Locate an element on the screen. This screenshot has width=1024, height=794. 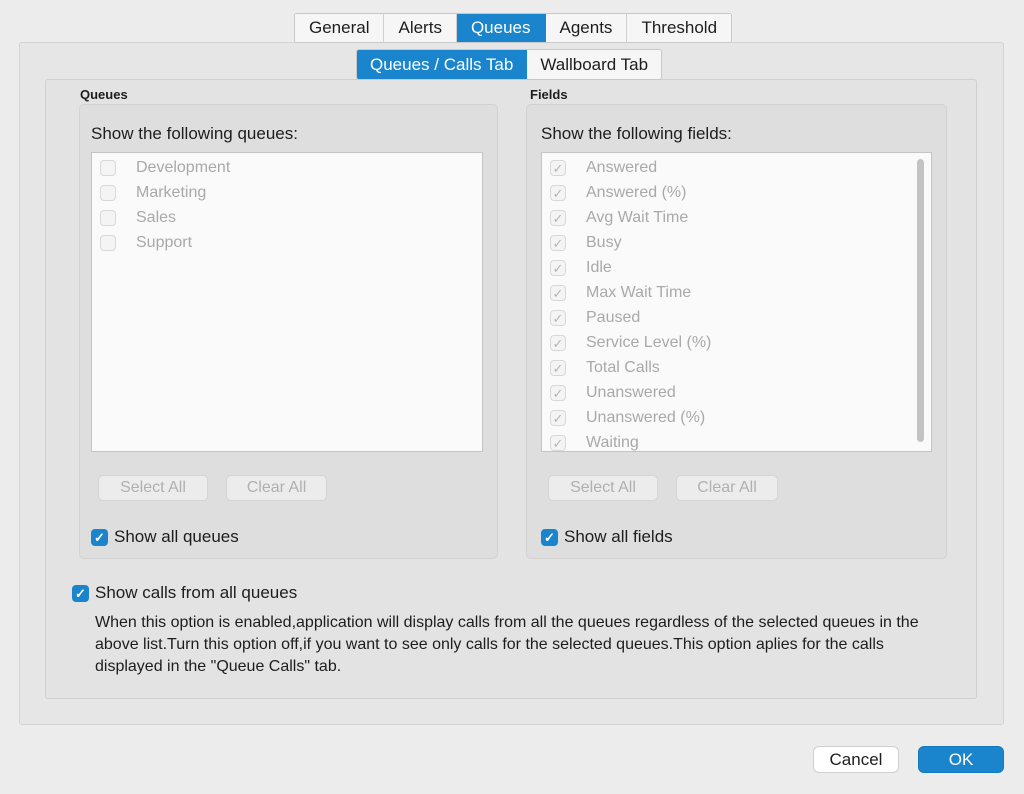
list-item: ✓ Total Calls is located at coordinates (605, 368).